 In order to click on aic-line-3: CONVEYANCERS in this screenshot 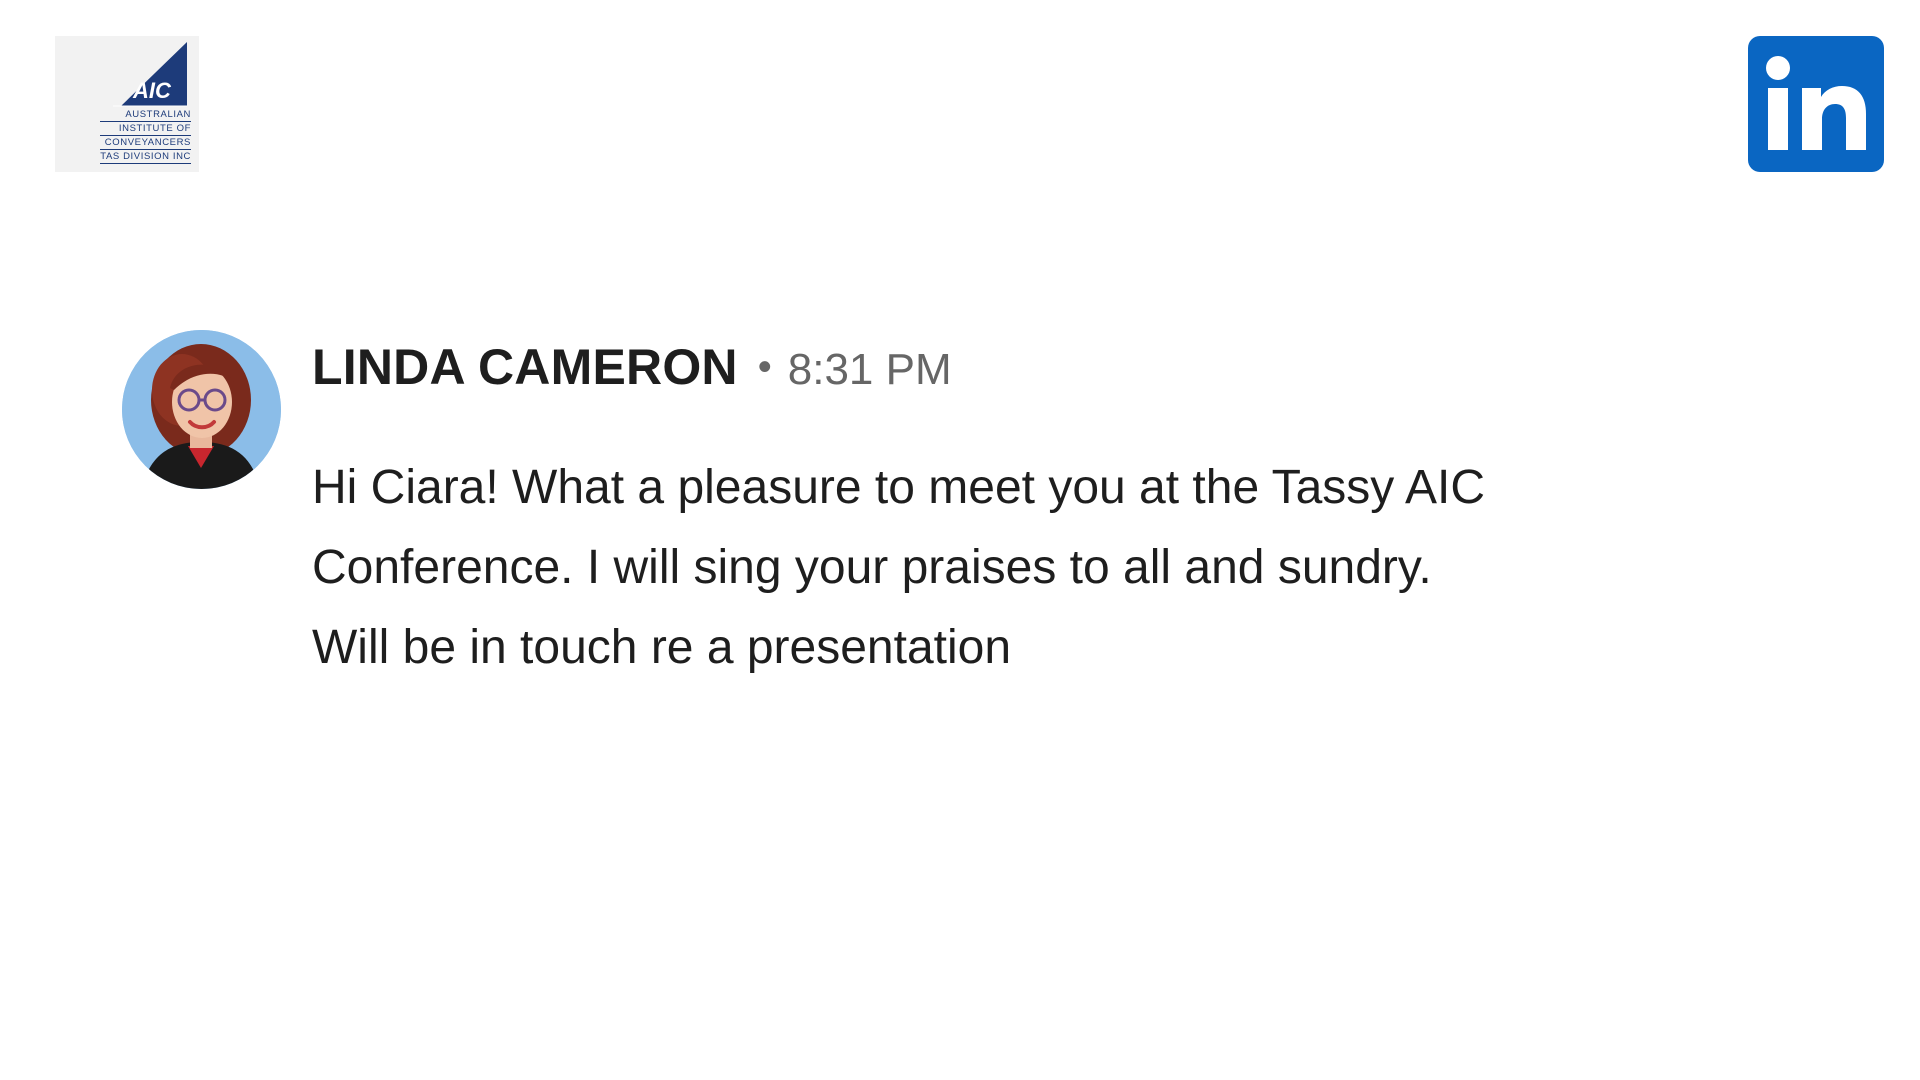, I will do `click(145, 143)`.